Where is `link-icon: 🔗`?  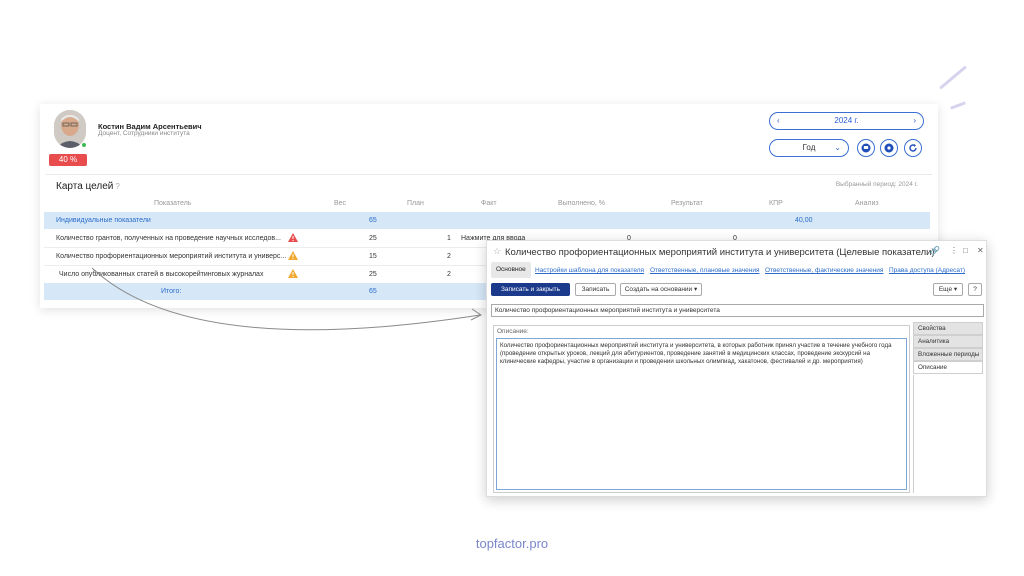 link-icon: 🔗 is located at coordinates (935, 250).